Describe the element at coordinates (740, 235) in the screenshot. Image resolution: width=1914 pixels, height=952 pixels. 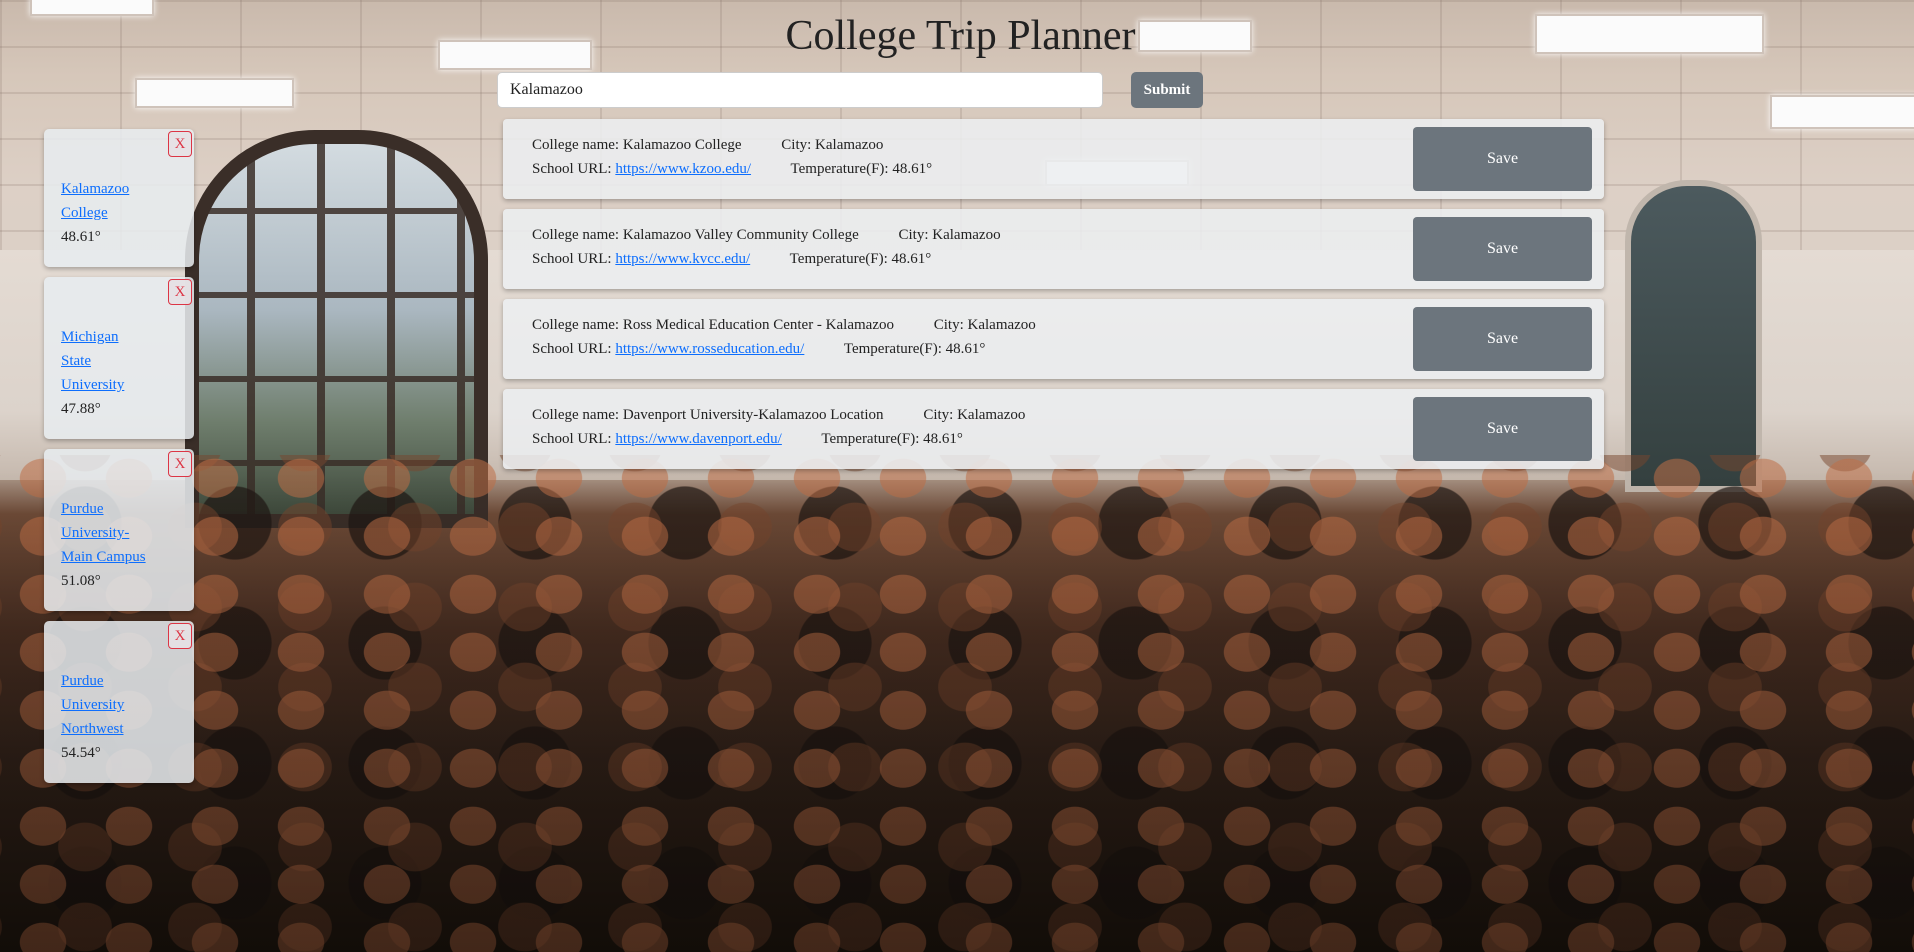
I see `college-name: Kalamazoo Valley Community College` at that location.